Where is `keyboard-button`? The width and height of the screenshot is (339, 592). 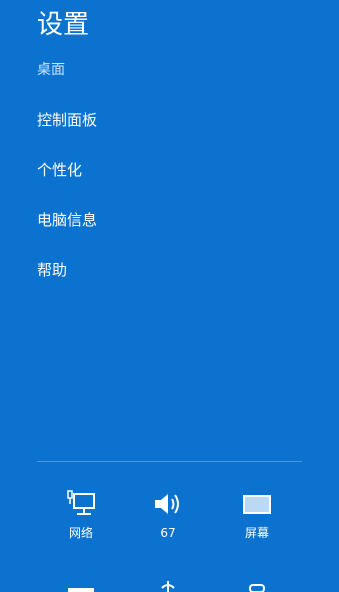 keyboard-button is located at coordinates (257, 585).